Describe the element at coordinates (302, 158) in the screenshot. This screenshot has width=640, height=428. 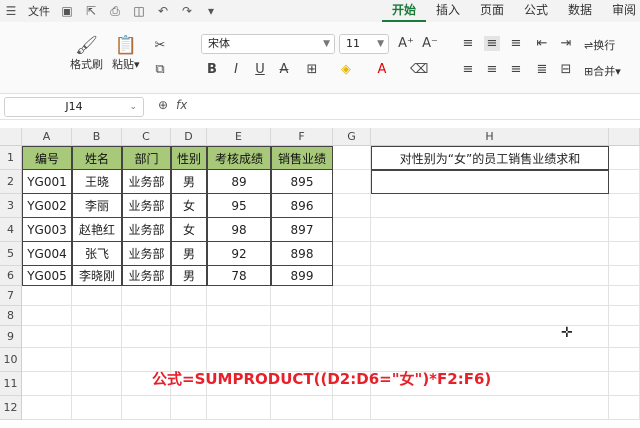
I see `table-header-cell: 销售业绩` at that location.